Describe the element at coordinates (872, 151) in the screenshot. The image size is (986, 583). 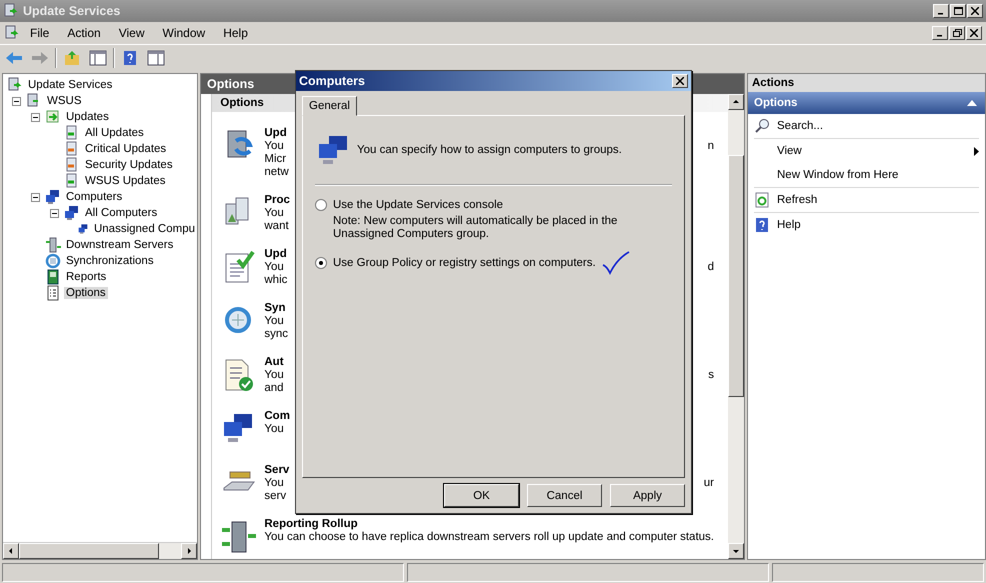
I see `command-link: View` at that location.